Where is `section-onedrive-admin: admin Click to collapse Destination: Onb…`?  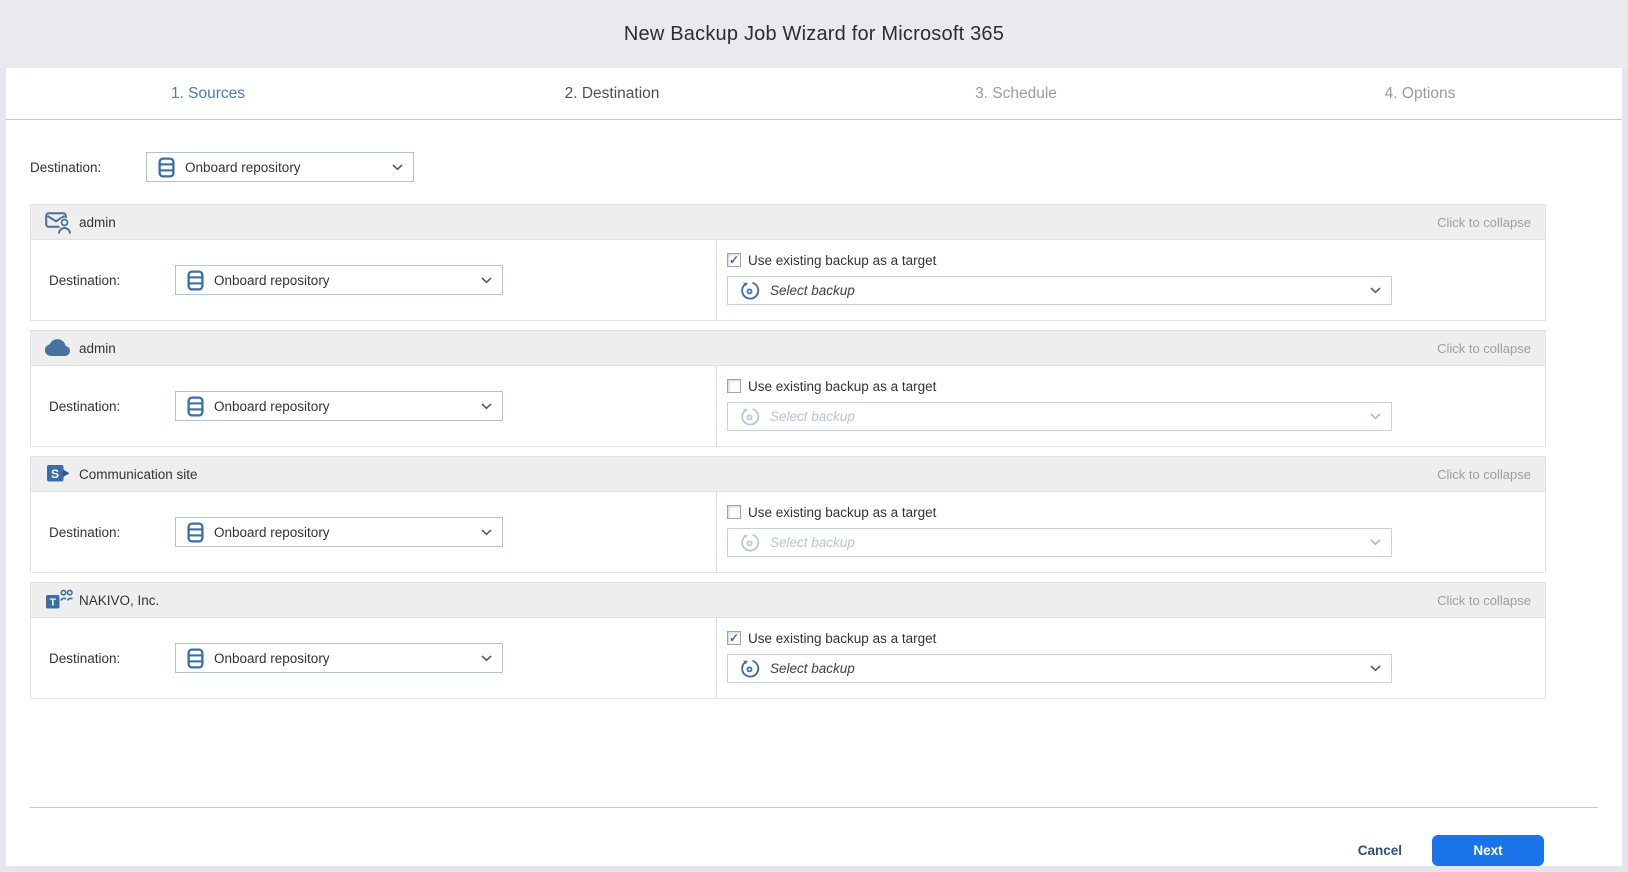 section-onedrive-admin: admin Click to collapse Destination: Onb… is located at coordinates (788, 388).